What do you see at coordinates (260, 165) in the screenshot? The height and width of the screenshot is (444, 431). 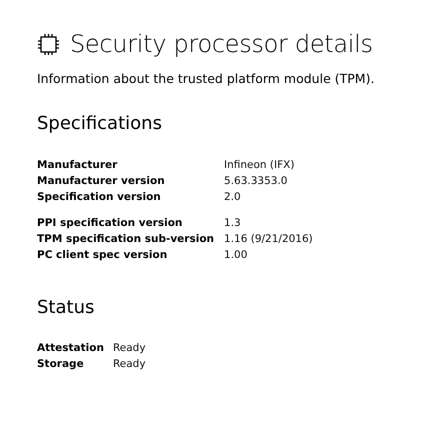 I see `property-value: Infineon (IFX)` at bounding box center [260, 165].